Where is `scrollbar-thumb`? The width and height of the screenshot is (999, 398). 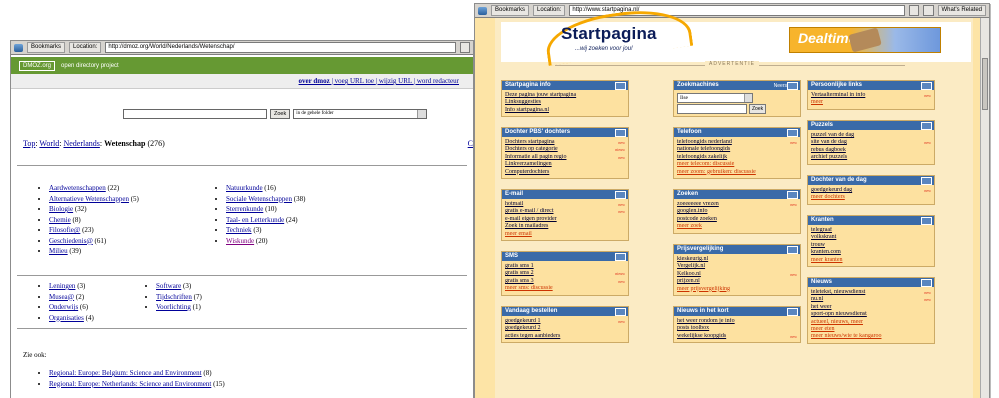 scrollbar-thumb is located at coordinates (985, 84).